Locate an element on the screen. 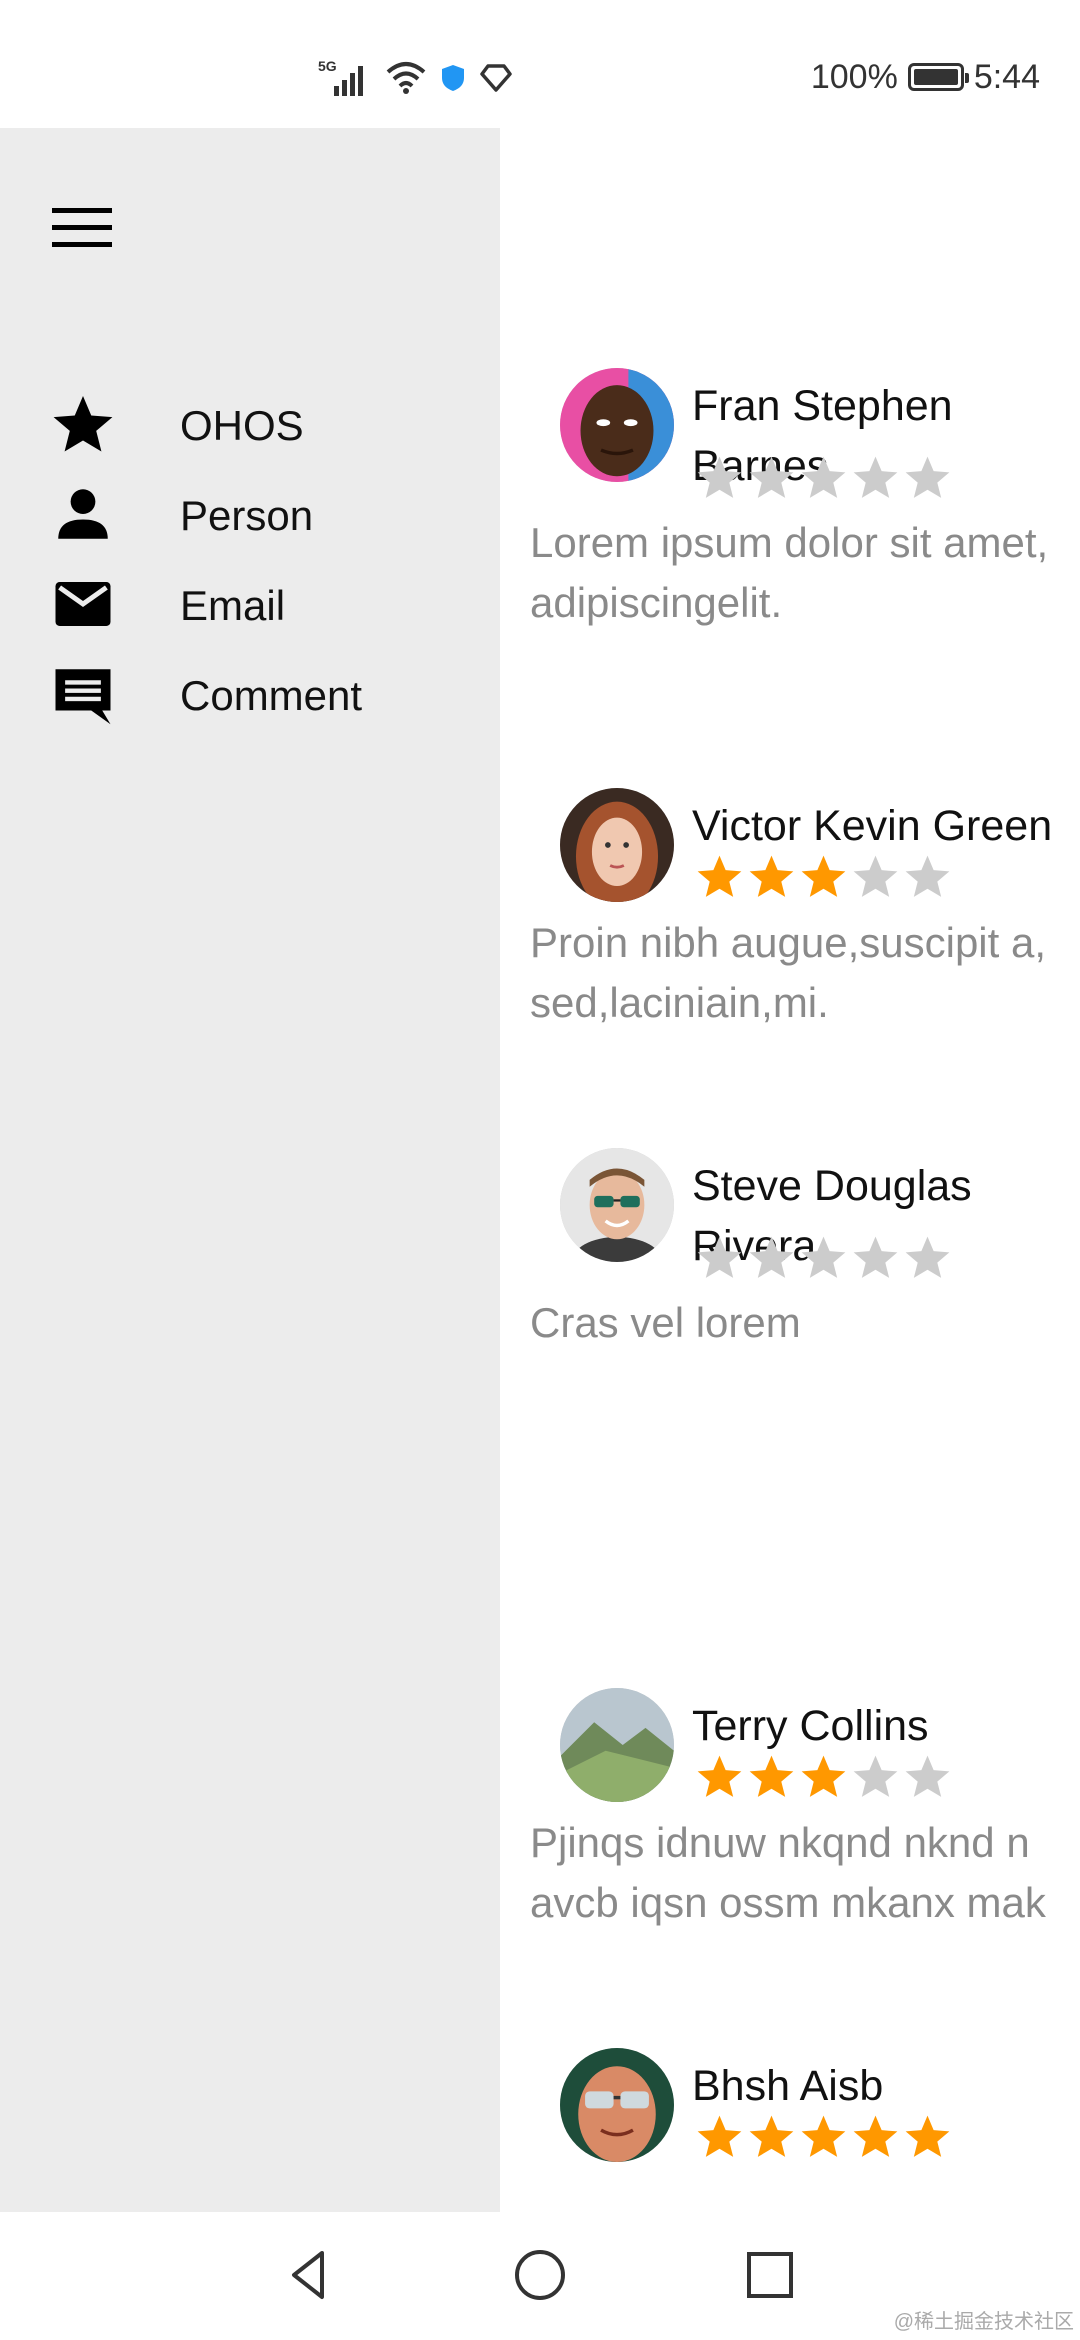 The height and width of the screenshot is (2340, 1080). shield-icon is located at coordinates (453, 78).